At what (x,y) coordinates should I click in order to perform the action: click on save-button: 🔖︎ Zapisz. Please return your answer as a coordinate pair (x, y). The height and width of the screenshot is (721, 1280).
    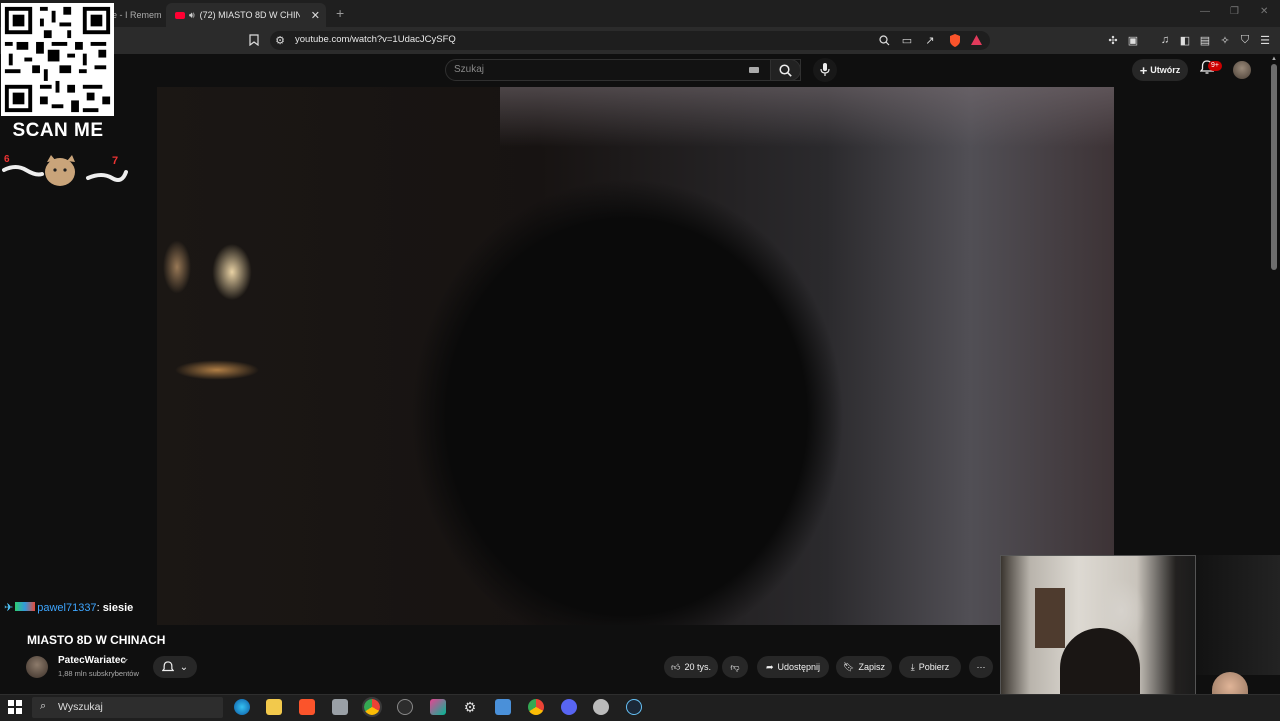
    Looking at the image, I should click on (864, 667).